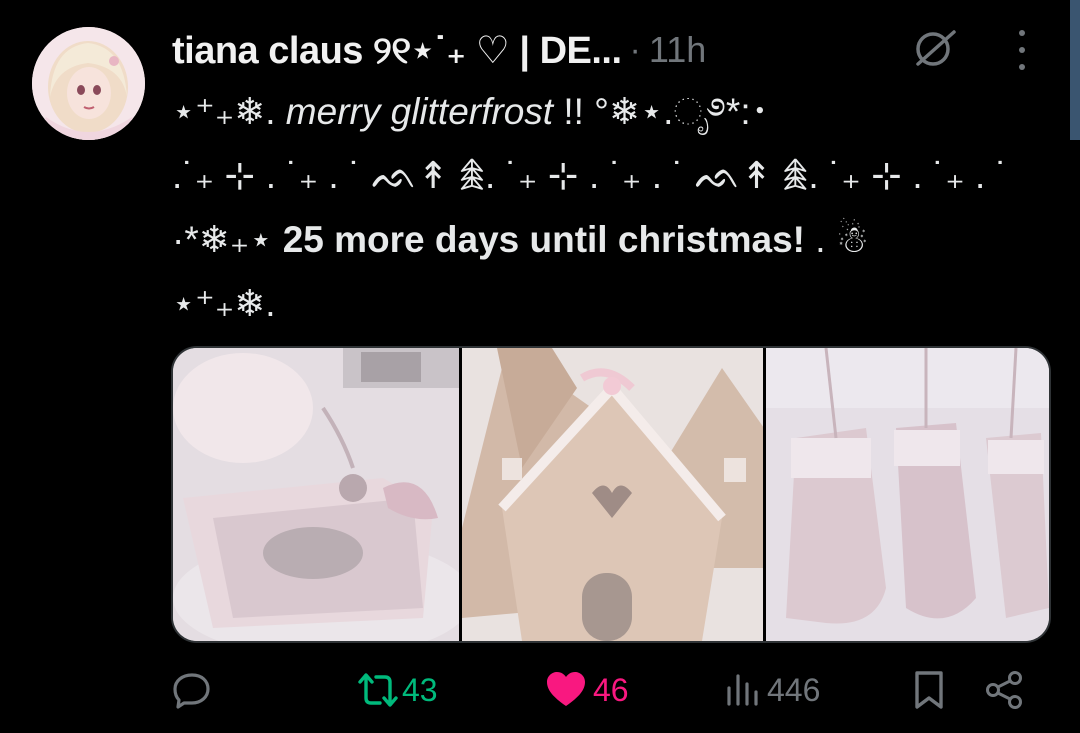 Image resolution: width=1080 pixels, height=733 pixels. I want to click on avatar, so click(88, 83).